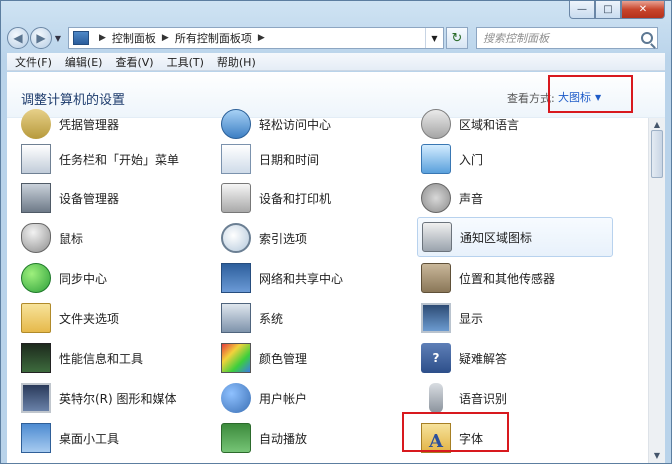 Image resolution: width=672 pixels, height=464 pixels. What do you see at coordinates (457, 38) in the screenshot?
I see `refresh-button: ↻` at bounding box center [457, 38].